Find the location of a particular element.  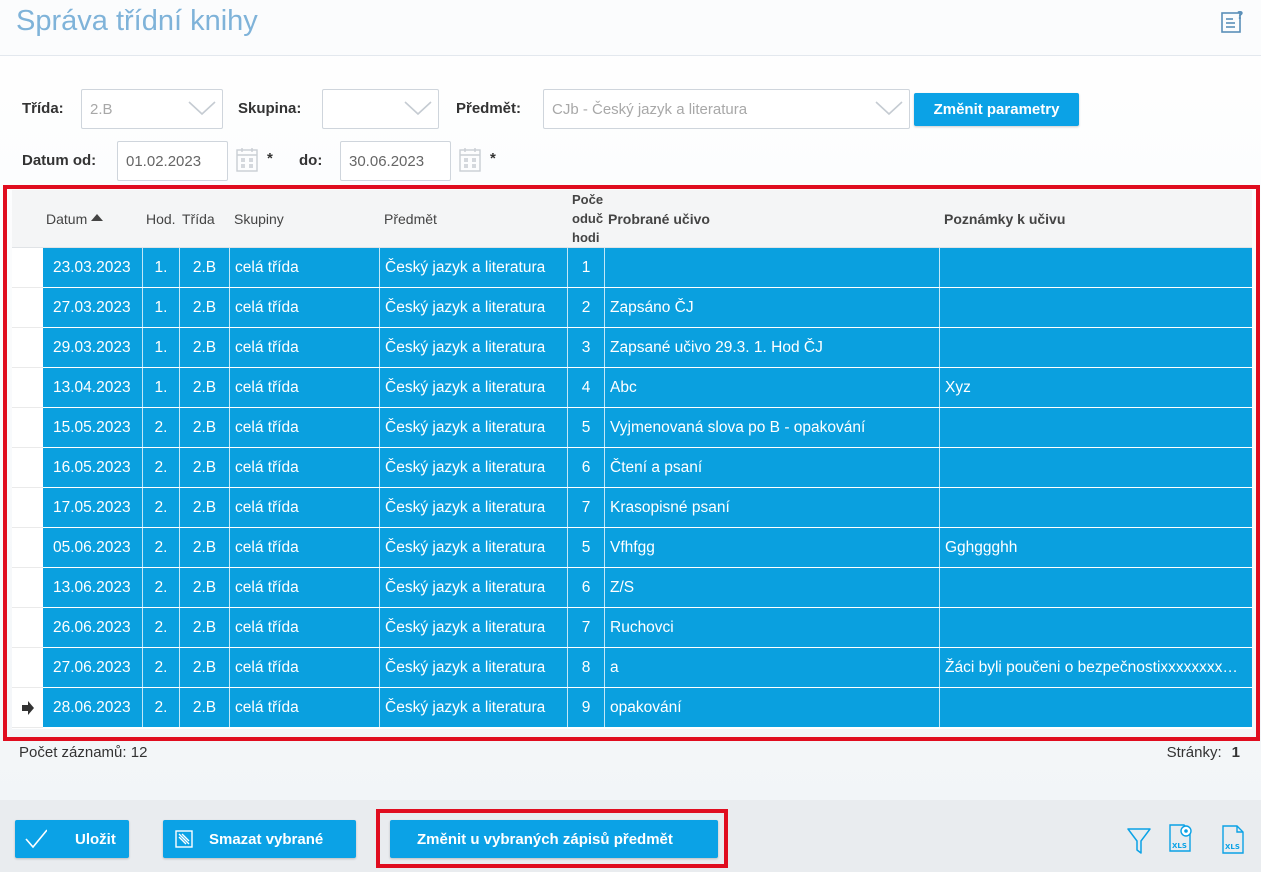

delete-icon is located at coordinates (184, 839).